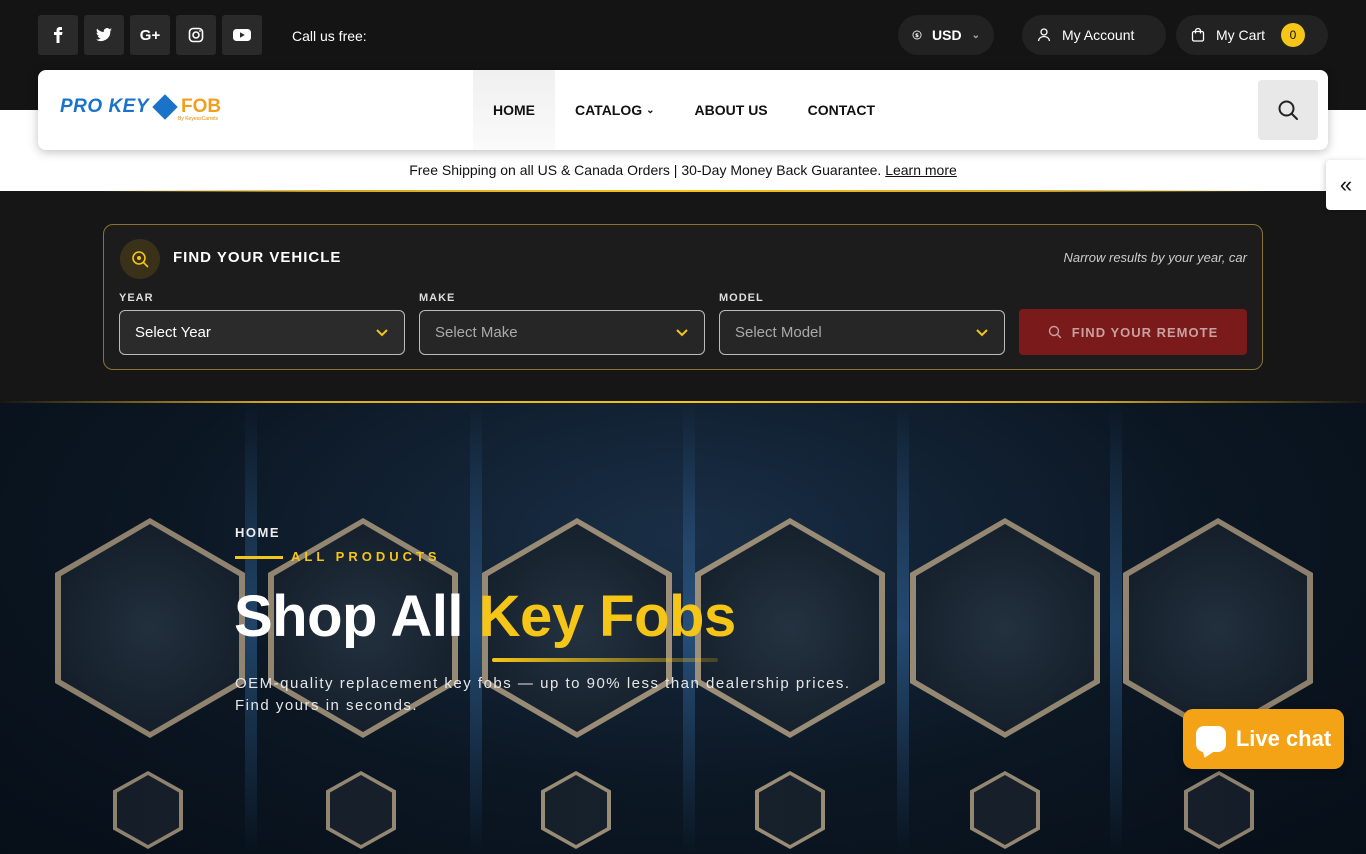  Describe the element at coordinates (1210, 739) in the screenshot. I see `chat-bubble-icon` at that location.